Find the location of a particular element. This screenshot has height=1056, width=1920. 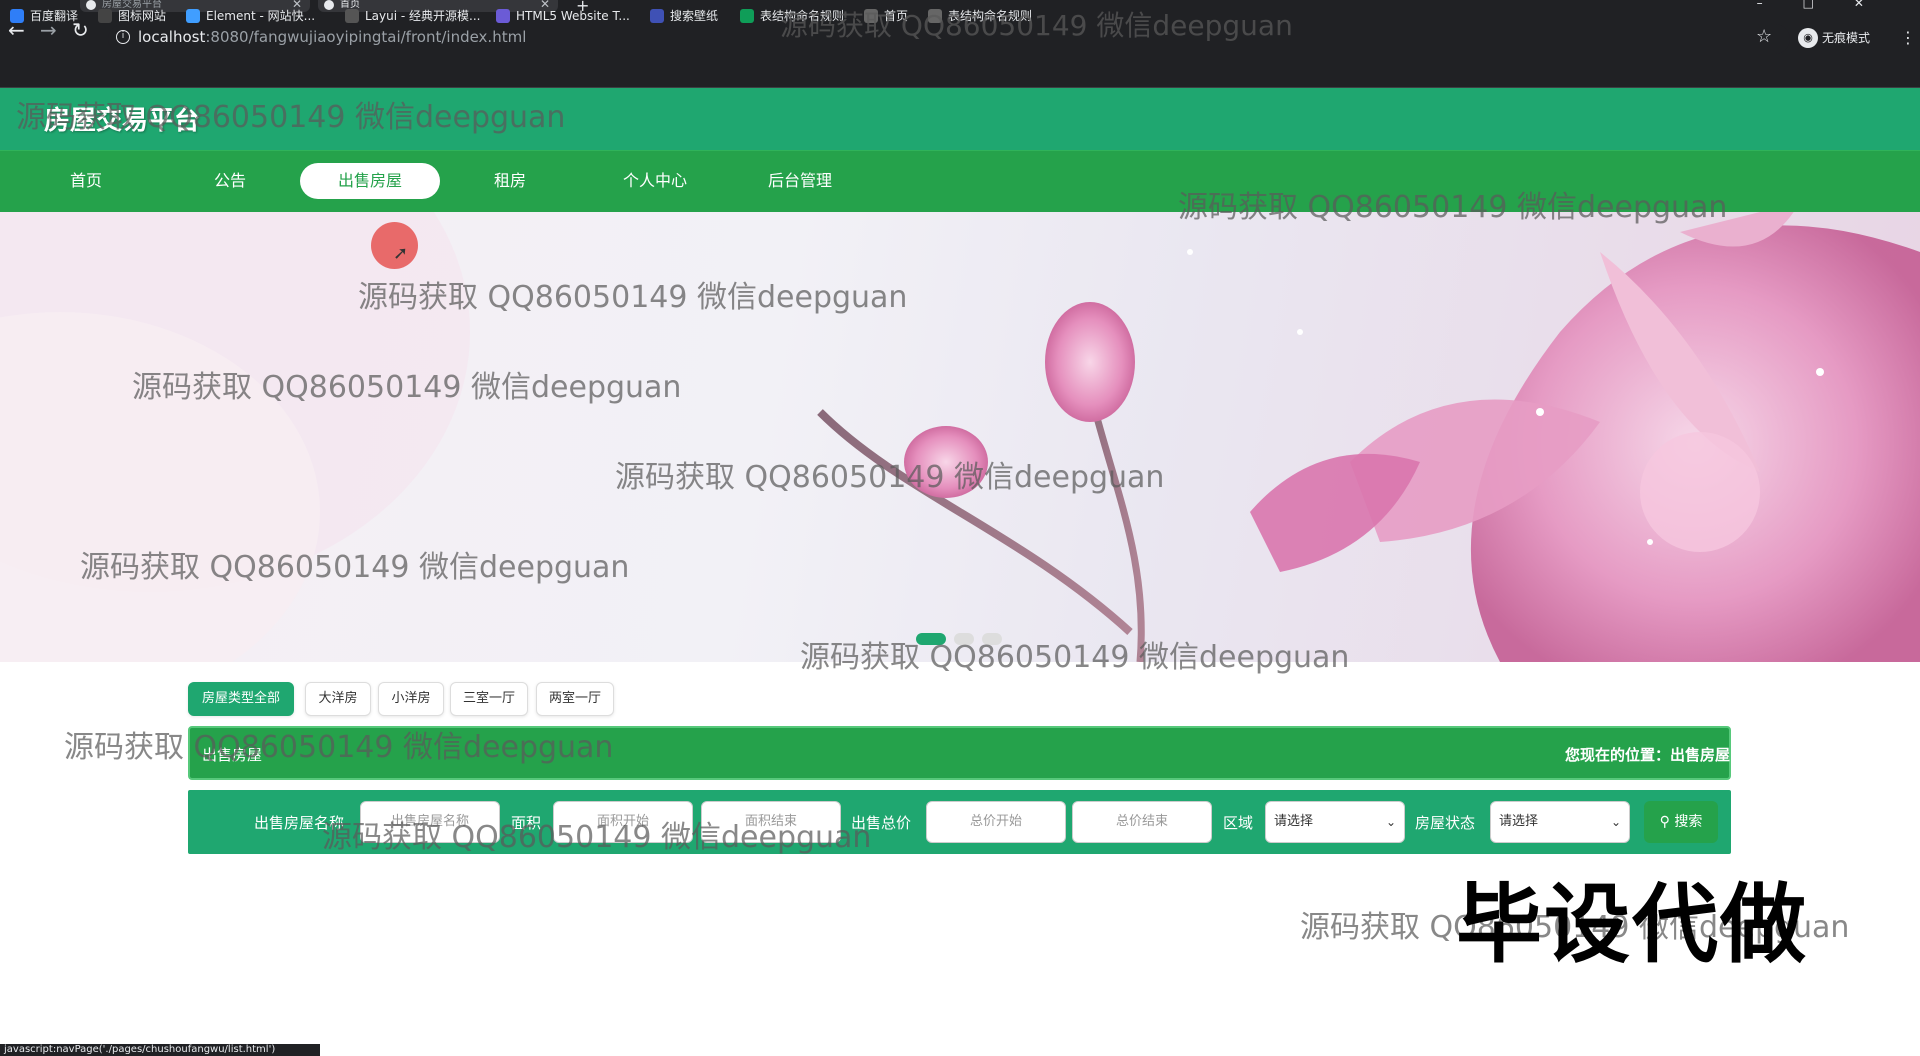

bookmark-item: 百度翻译 is located at coordinates (44, 16).